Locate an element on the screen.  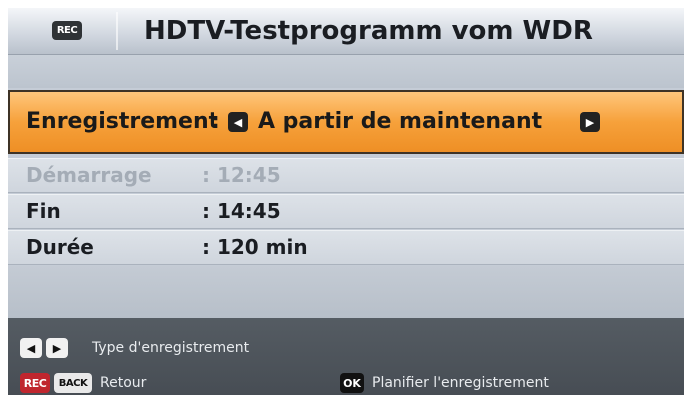
lower-spacer is located at coordinates (346, 292).